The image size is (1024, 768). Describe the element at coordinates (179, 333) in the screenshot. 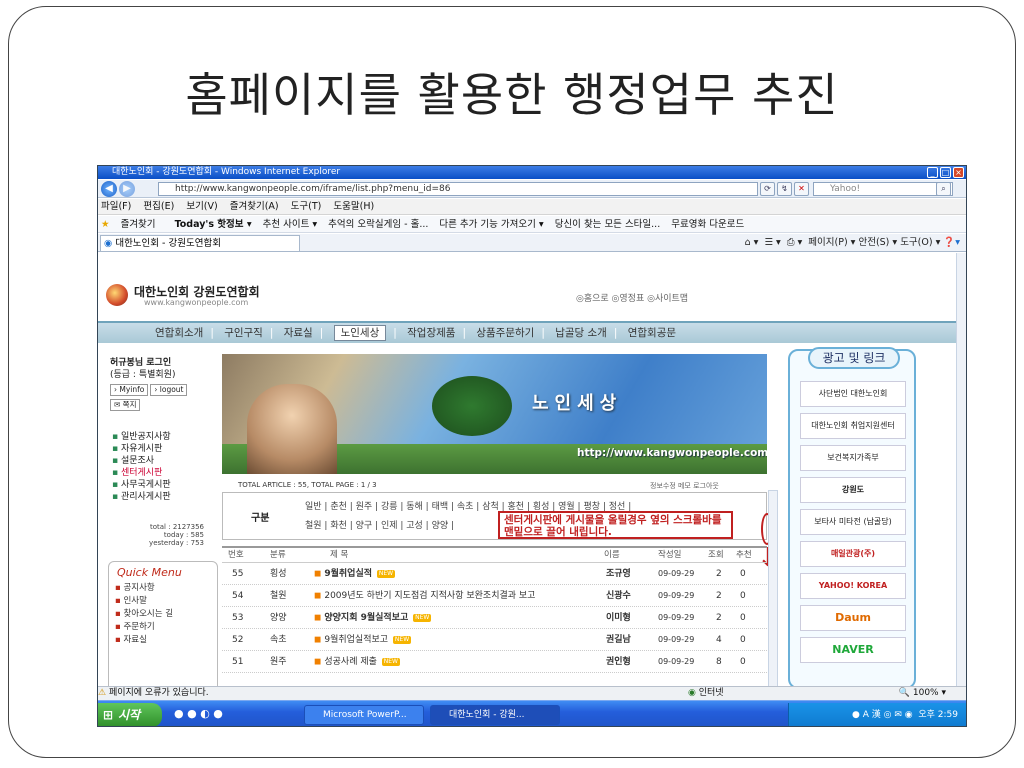

I see `nav-about: 연합회소개` at that location.